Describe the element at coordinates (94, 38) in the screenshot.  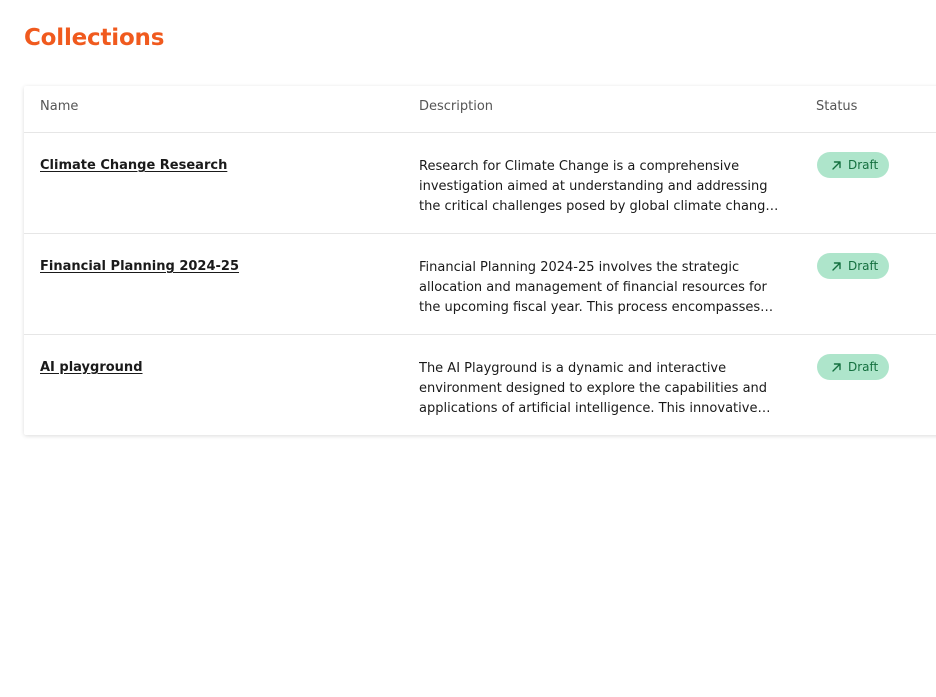
I see `page-title: Collections` at that location.